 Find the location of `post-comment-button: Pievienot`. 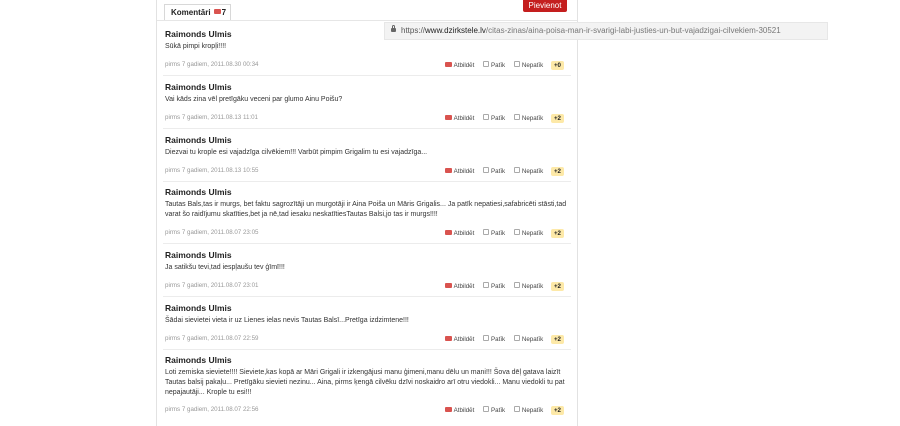

post-comment-button: Pievienot is located at coordinates (545, 6).